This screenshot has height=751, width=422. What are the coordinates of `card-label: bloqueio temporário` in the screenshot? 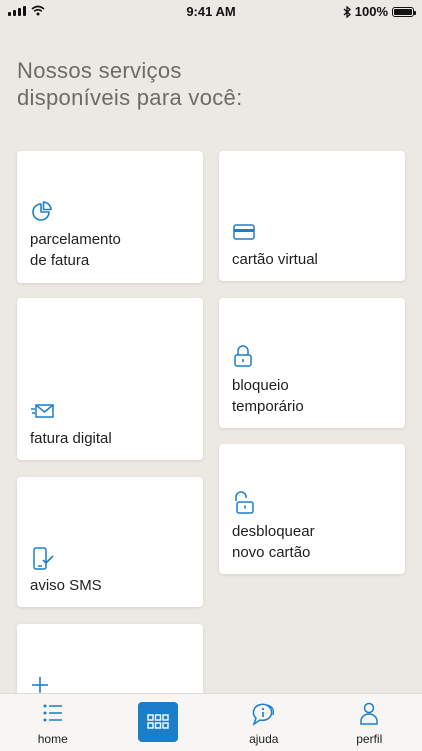 It's located at (268, 396).